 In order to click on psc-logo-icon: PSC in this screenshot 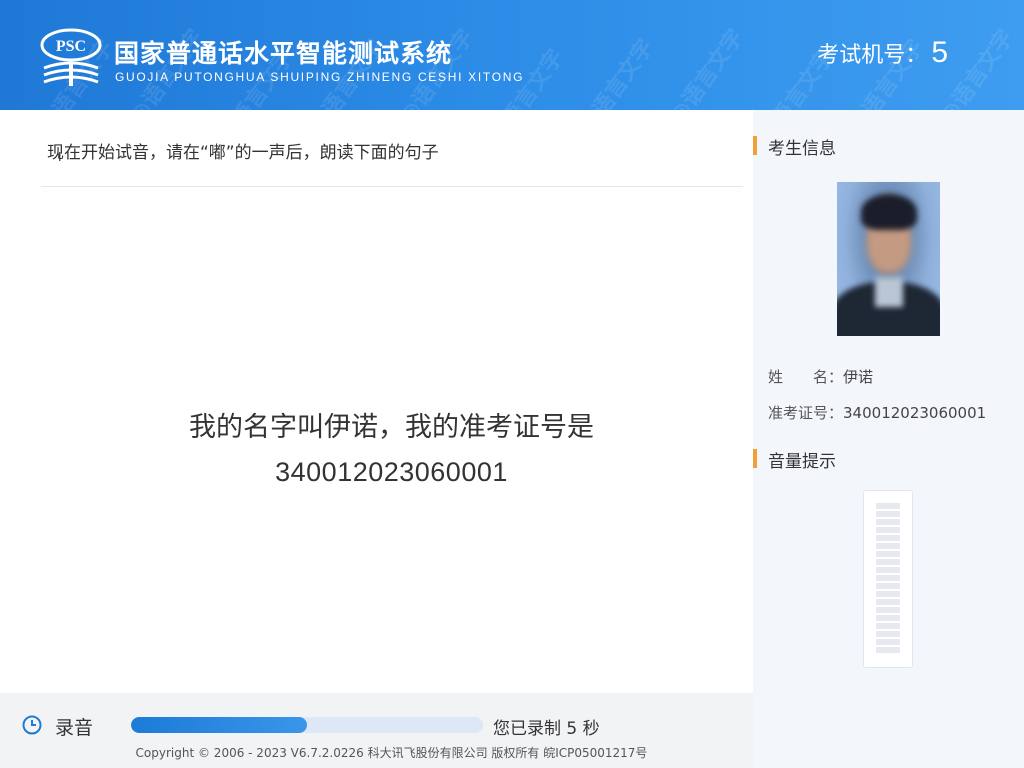, I will do `click(71, 57)`.